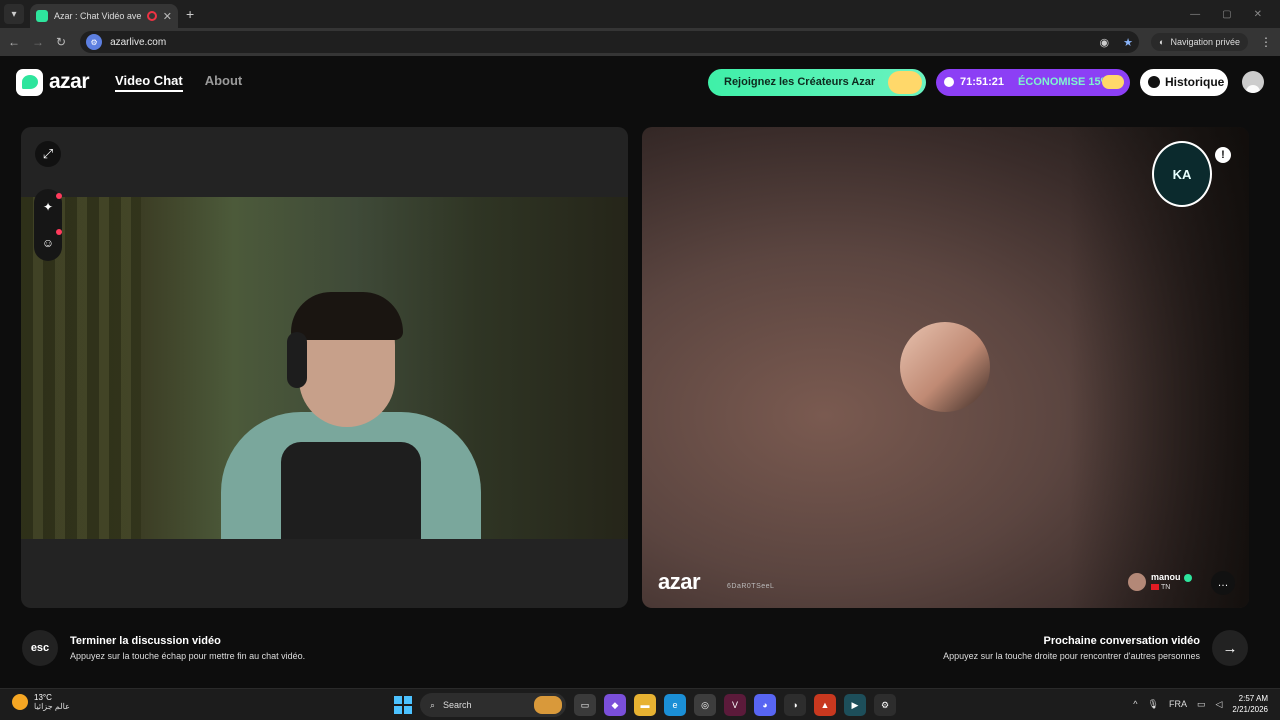 This screenshot has height=720, width=1280. I want to click on taskbar-search: ⌕ Search, so click(493, 705).